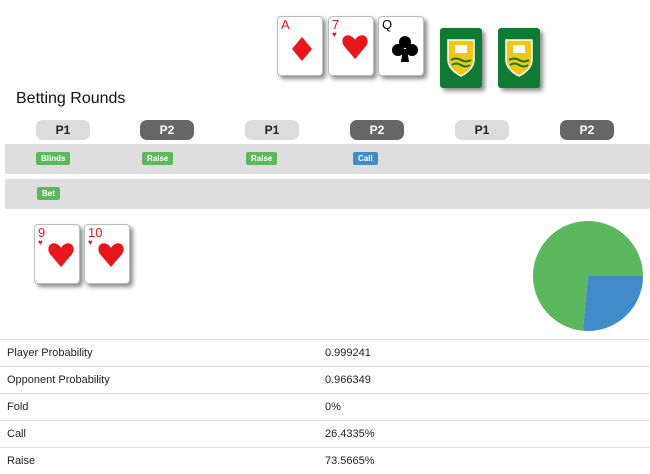 The width and height of the screenshot is (650, 474). What do you see at coordinates (162, 434) in the screenshot?
I see `stat-label: Call` at bounding box center [162, 434].